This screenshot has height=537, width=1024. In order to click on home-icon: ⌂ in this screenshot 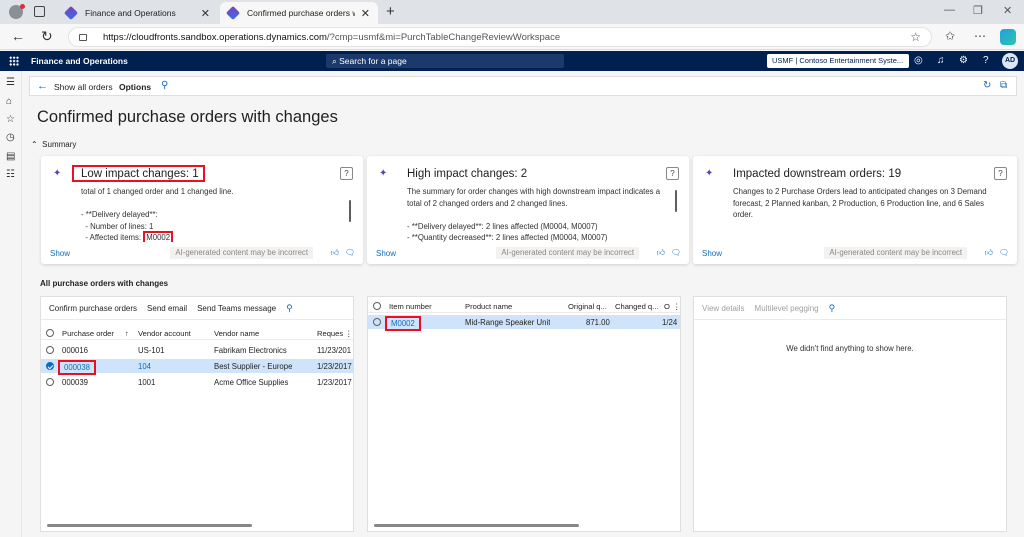, I will do `click(9, 101)`.